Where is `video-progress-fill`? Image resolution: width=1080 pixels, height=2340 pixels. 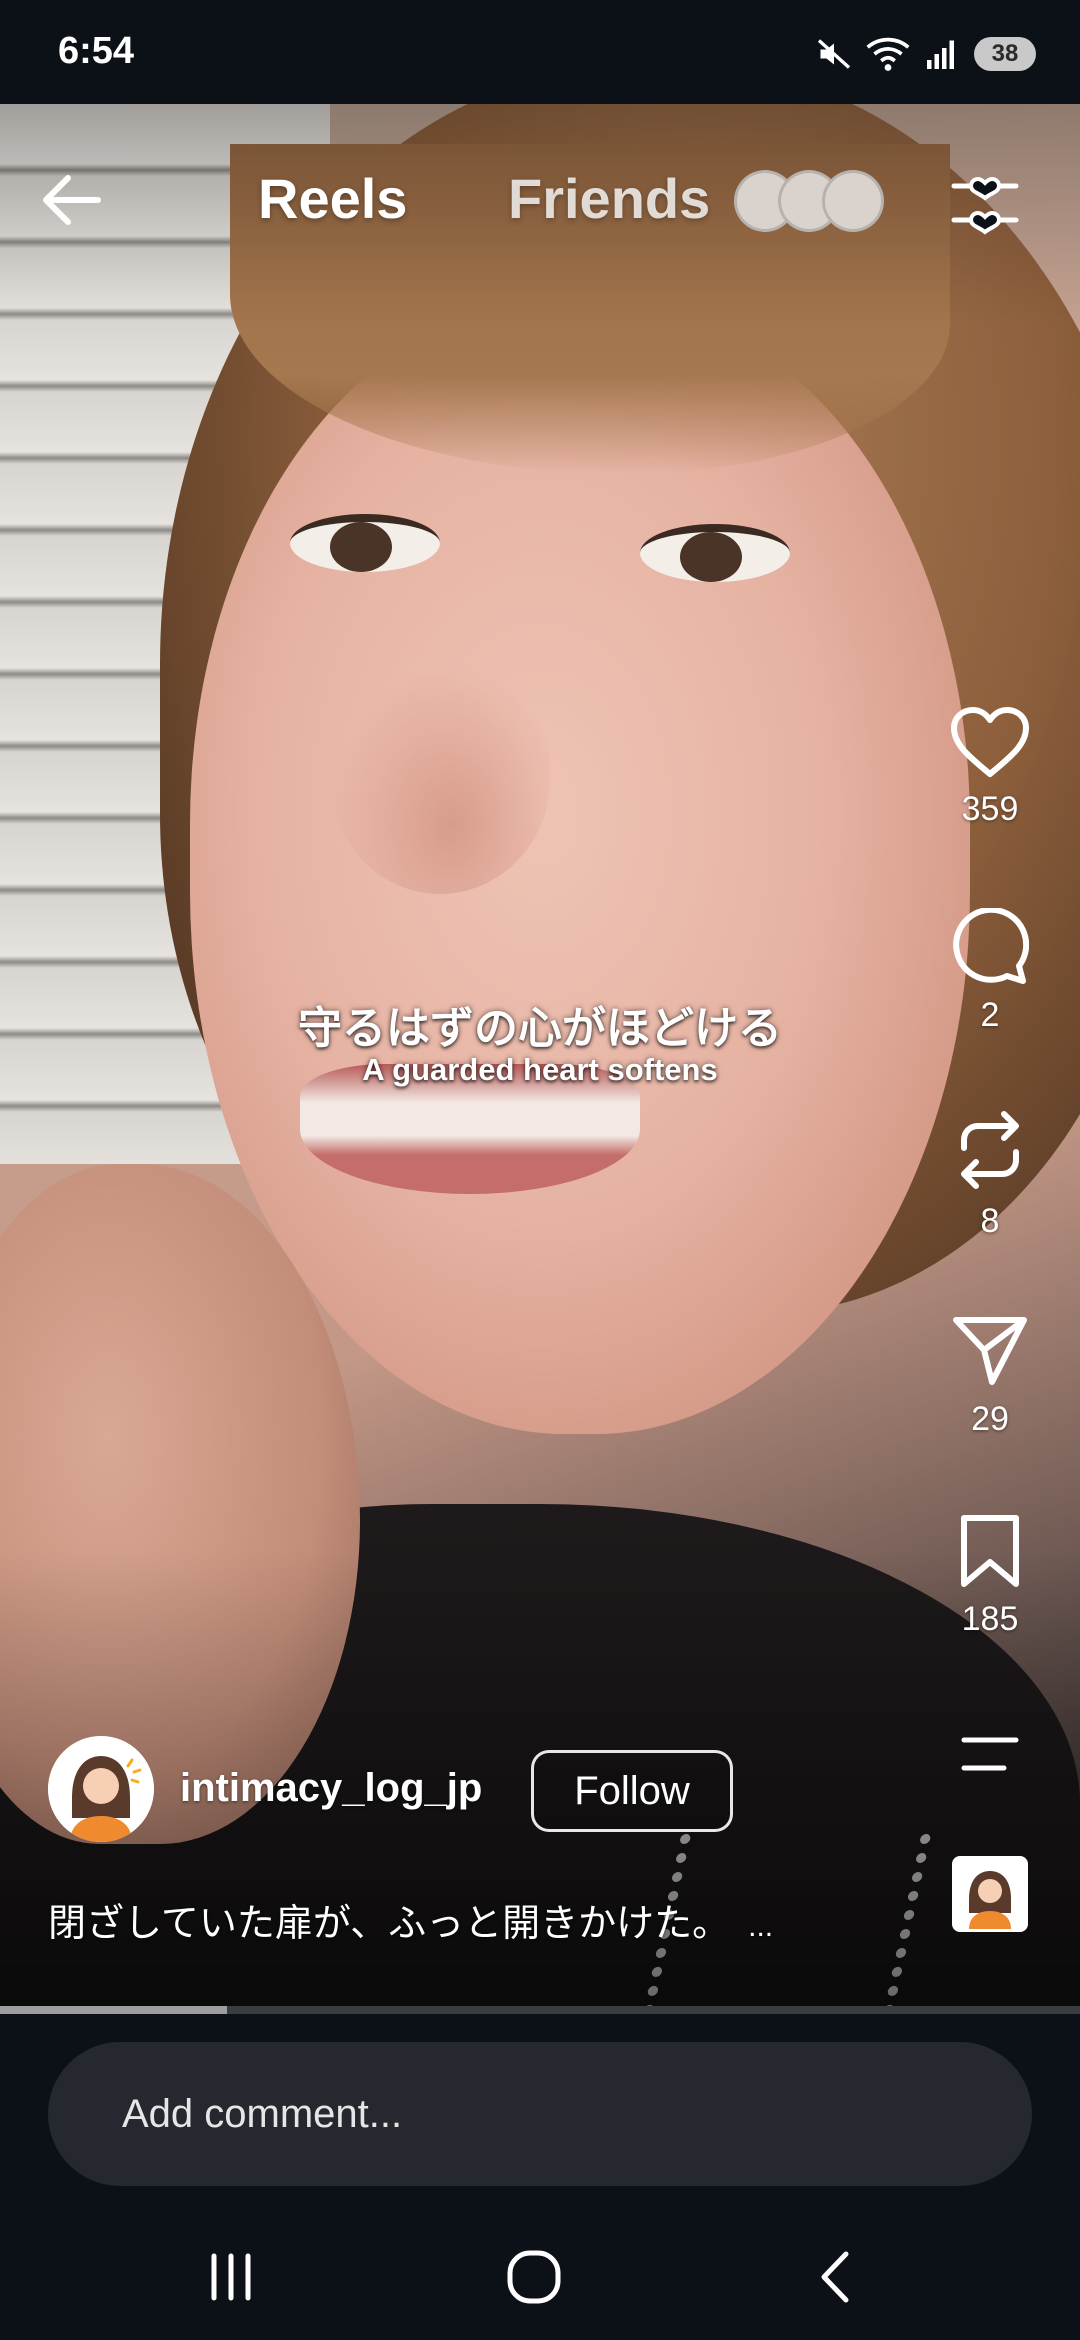 video-progress-fill is located at coordinates (113, 2010).